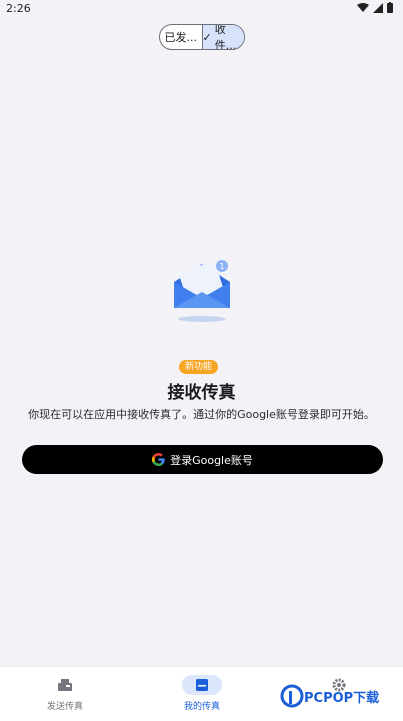 Image resolution: width=403 pixels, height=721 pixels. Describe the element at coordinates (390, 7) in the screenshot. I see `battery-icon` at that location.